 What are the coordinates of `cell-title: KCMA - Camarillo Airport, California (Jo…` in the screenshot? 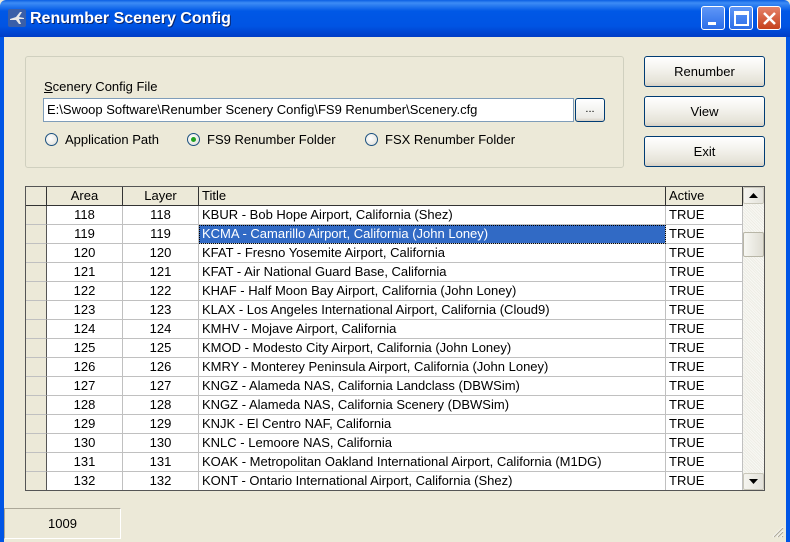 It's located at (432, 234).